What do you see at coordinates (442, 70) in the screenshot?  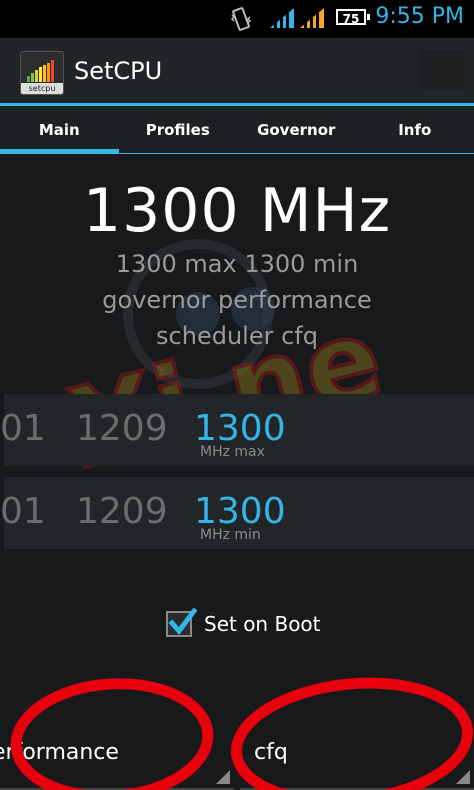 I see `overflow-menu-button` at bounding box center [442, 70].